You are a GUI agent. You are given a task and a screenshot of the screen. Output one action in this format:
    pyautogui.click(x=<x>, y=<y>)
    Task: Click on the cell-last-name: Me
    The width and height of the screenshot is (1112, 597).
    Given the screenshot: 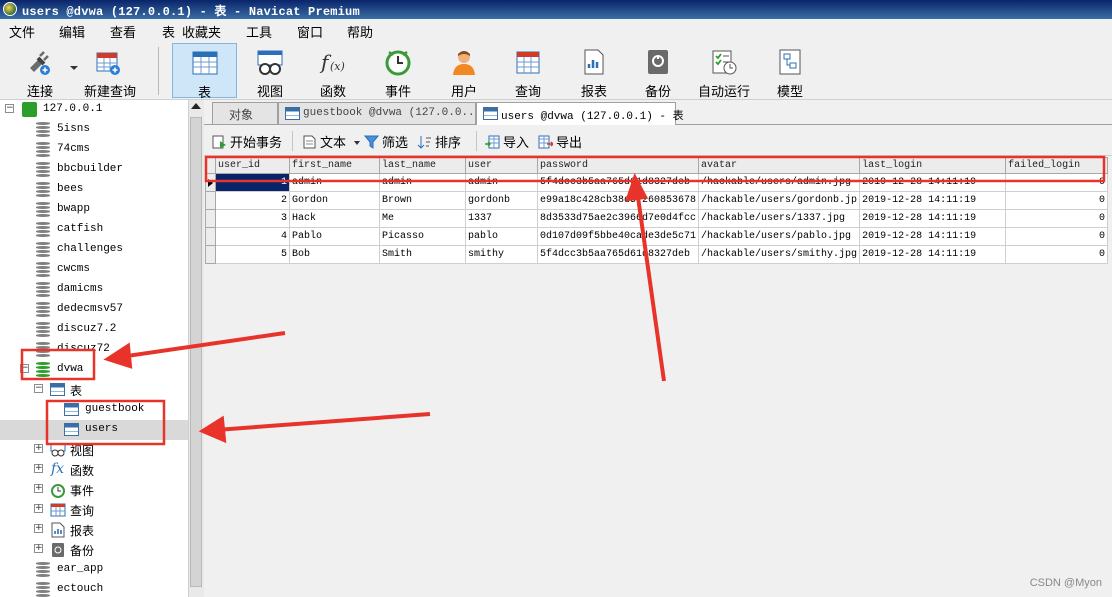 What is the action you would take?
    pyautogui.click(x=422, y=218)
    